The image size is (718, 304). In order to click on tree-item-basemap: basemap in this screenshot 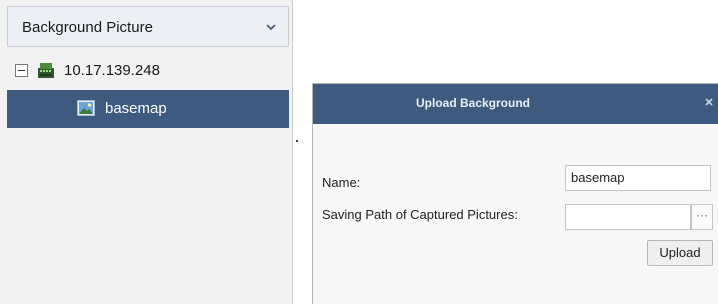, I will do `click(148, 109)`.